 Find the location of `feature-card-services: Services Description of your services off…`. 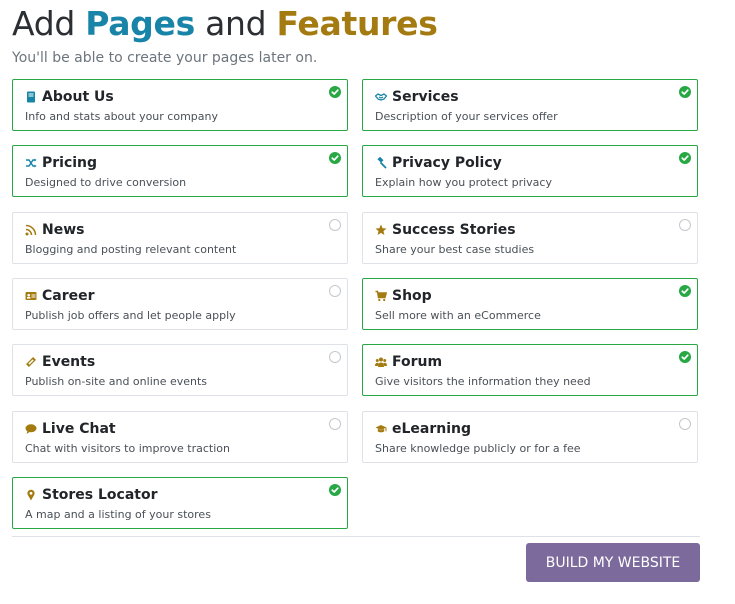

feature-card-services: Services Description of your services off… is located at coordinates (530, 105).